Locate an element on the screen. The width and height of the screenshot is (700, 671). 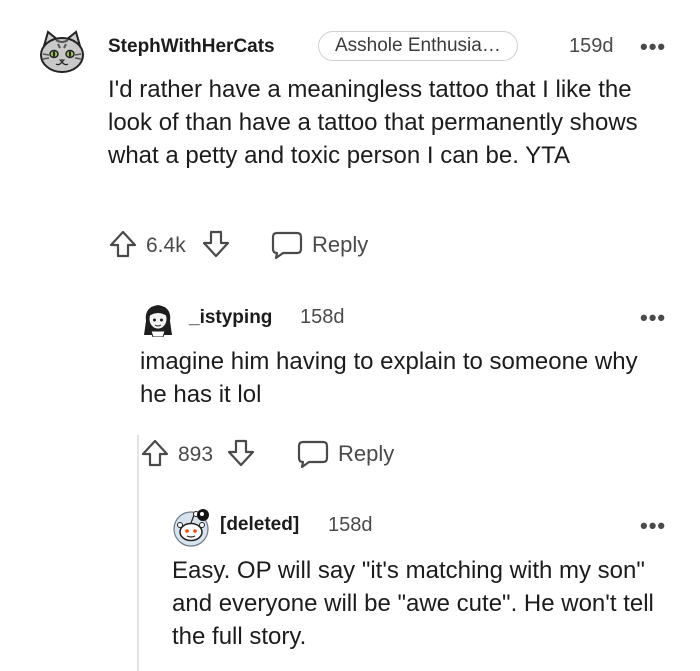
vote-count: 6.4k is located at coordinates (166, 245).